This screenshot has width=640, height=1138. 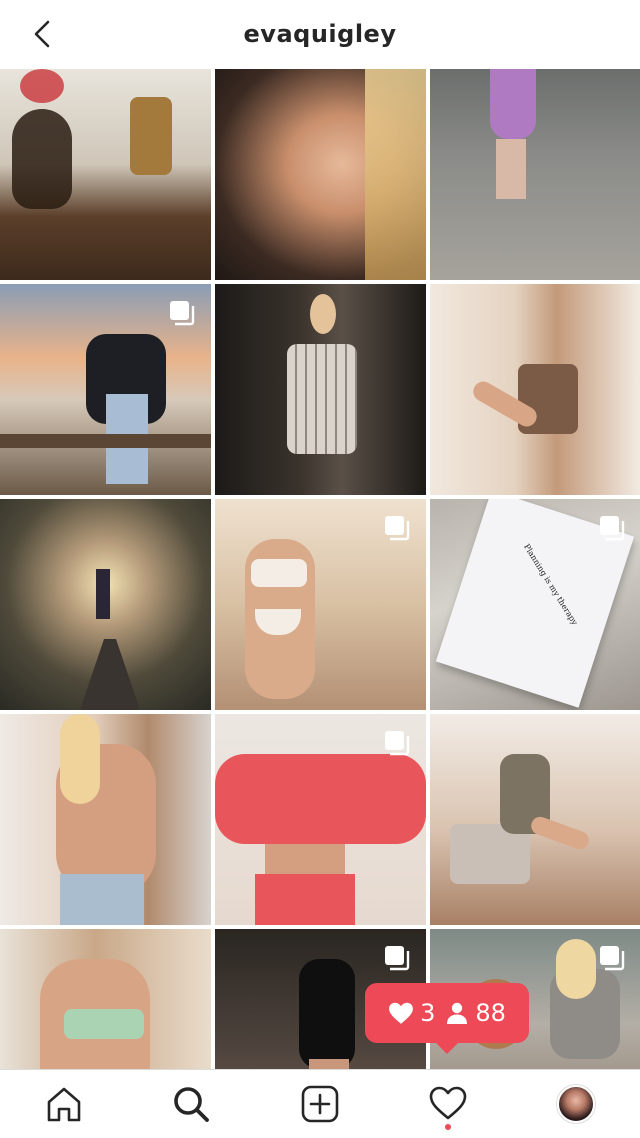 I want to click on activity-icon, so click(x=448, y=1103).